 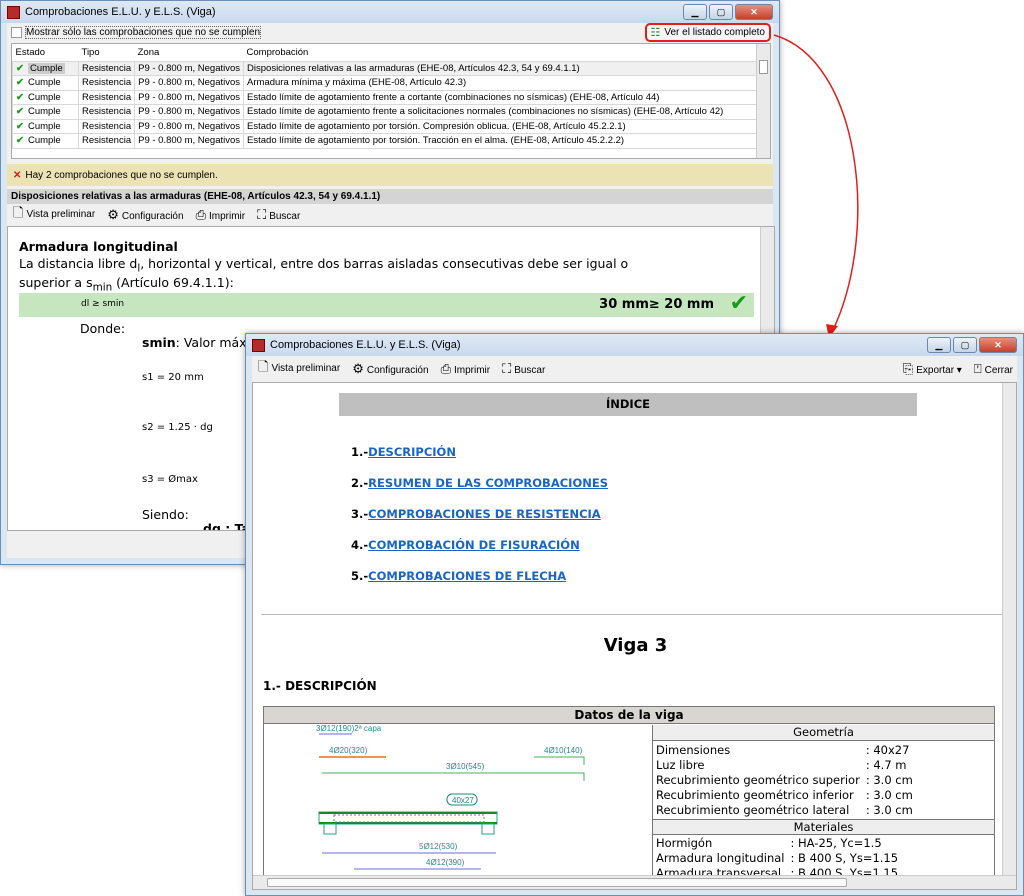 I want to click on bar-label: 4Ø10(140), so click(x=563, y=750).